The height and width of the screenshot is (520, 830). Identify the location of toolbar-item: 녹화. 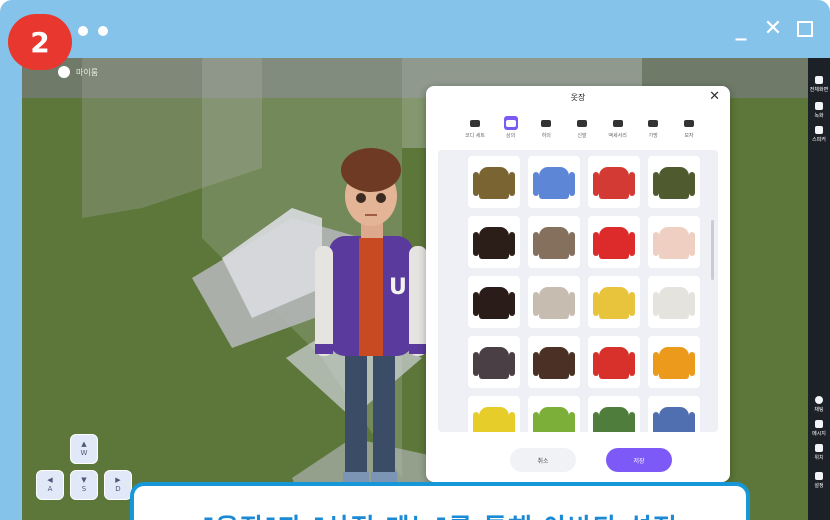
(819, 110).